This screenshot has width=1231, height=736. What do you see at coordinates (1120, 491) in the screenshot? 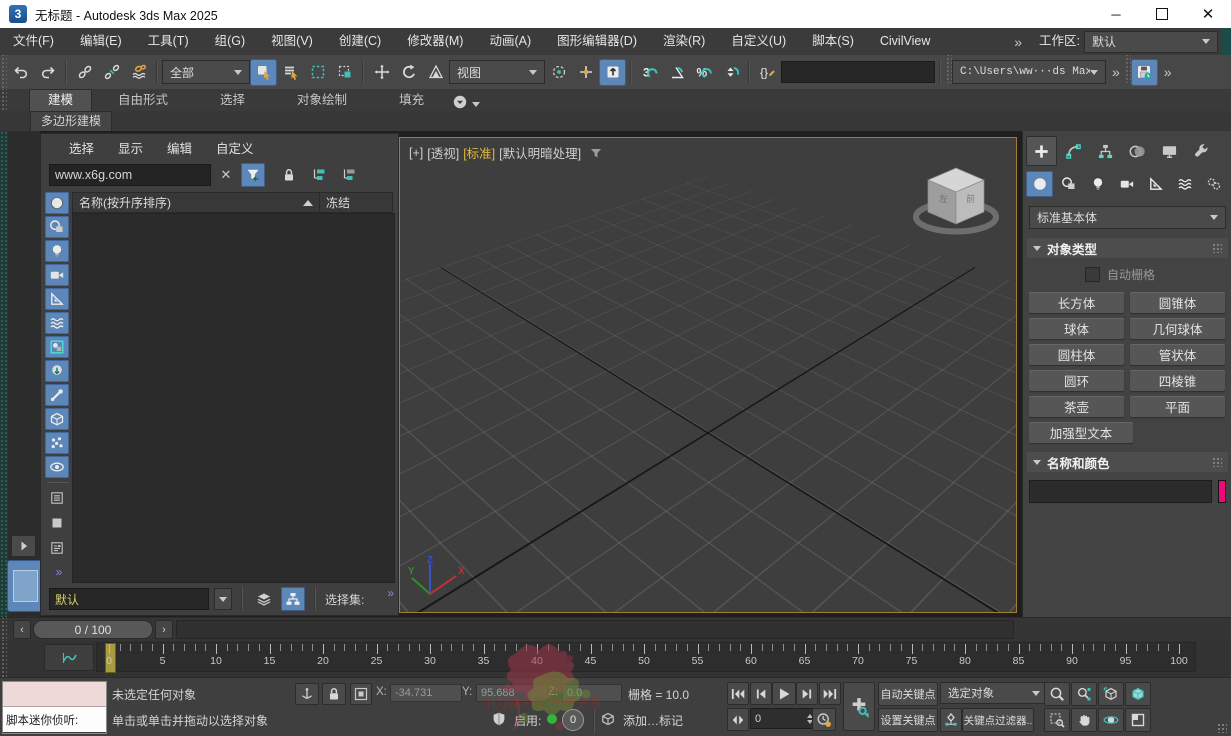
I see `object-name-input` at bounding box center [1120, 491].